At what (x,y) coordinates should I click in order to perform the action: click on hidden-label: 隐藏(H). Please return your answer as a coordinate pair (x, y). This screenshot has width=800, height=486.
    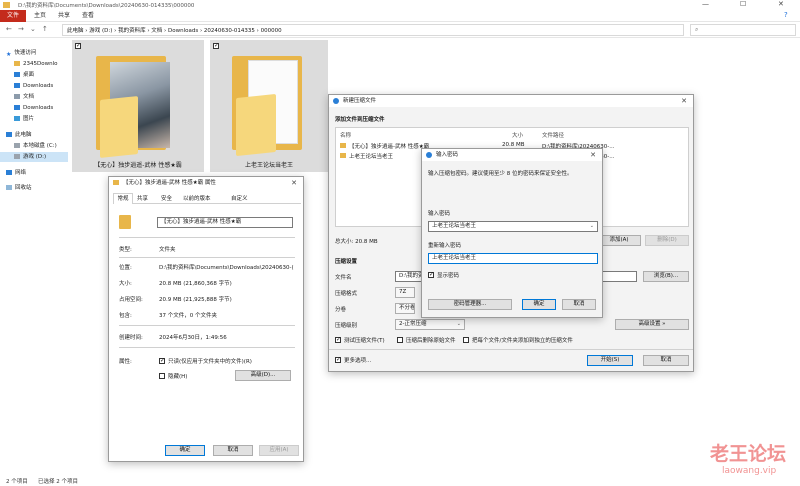
    Looking at the image, I should click on (178, 377).